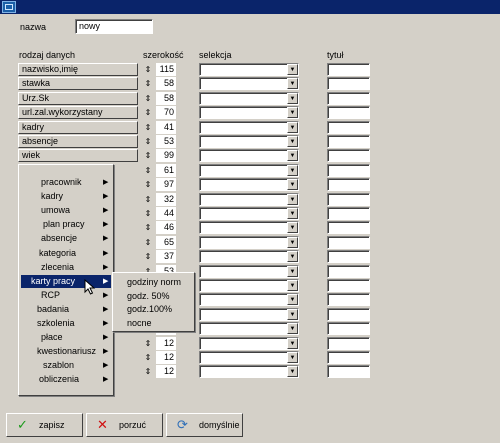  What do you see at coordinates (204, 425) in the screenshot?
I see `defaults-button: ⟳ domyślnie` at bounding box center [204, 425].